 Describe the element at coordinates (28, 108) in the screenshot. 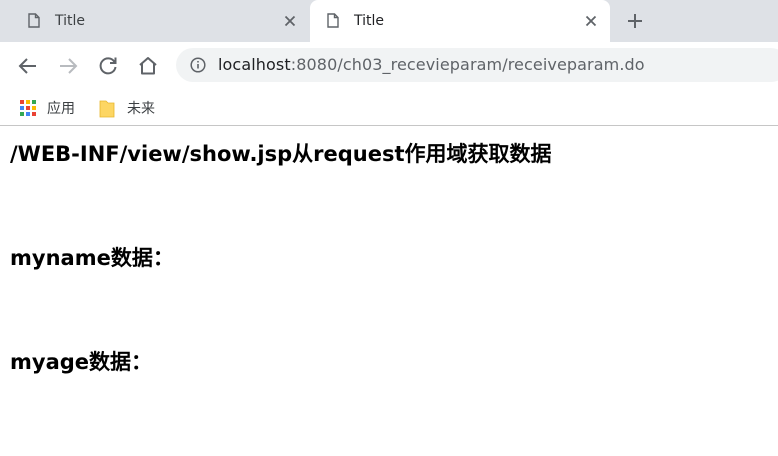

I see `apps-grid-icon` at that location.